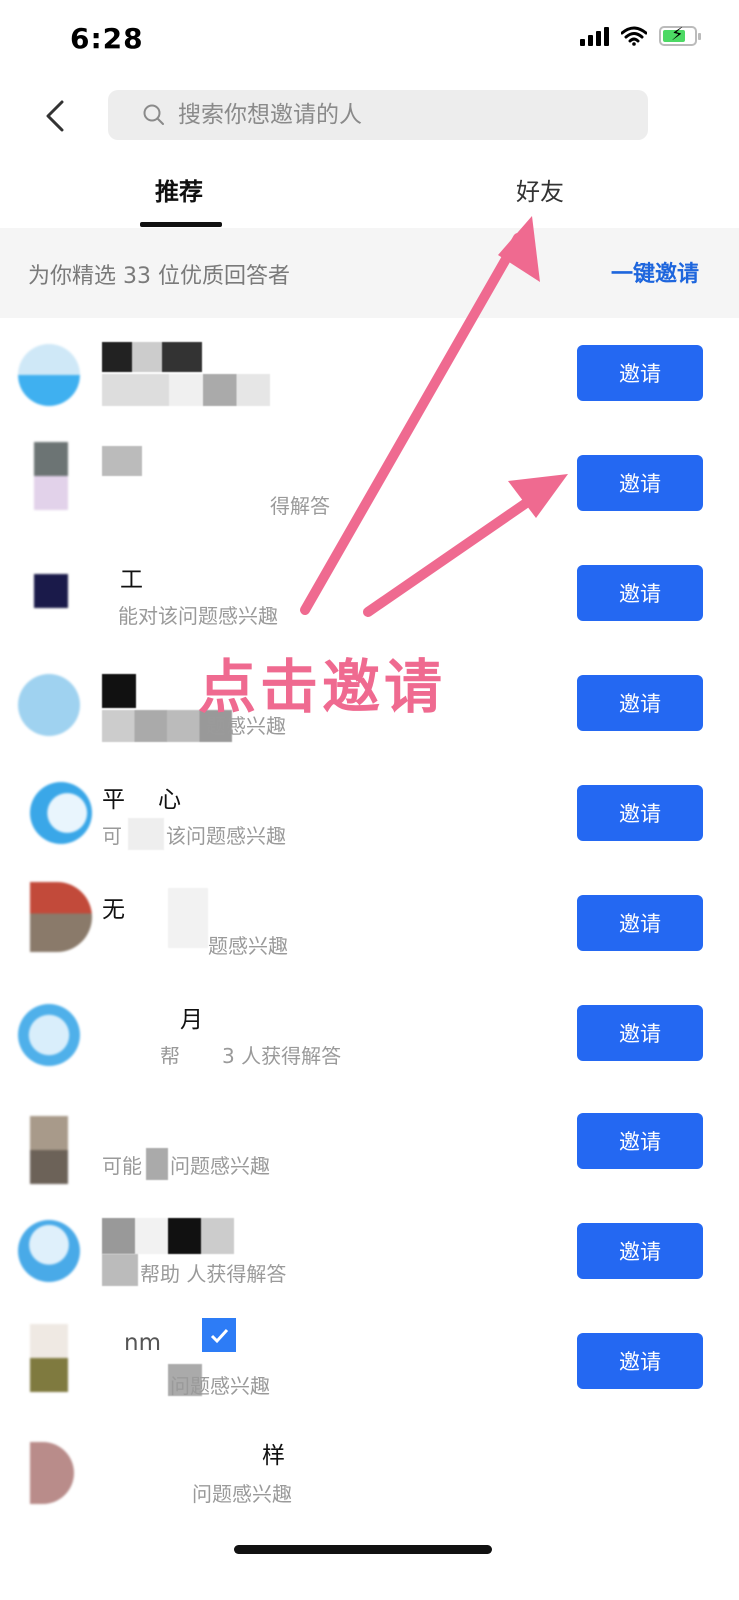 The width and height of the screenshot is (739, 1600). I want to click on invite-all-button: 一键邀请, so click(655, 272).